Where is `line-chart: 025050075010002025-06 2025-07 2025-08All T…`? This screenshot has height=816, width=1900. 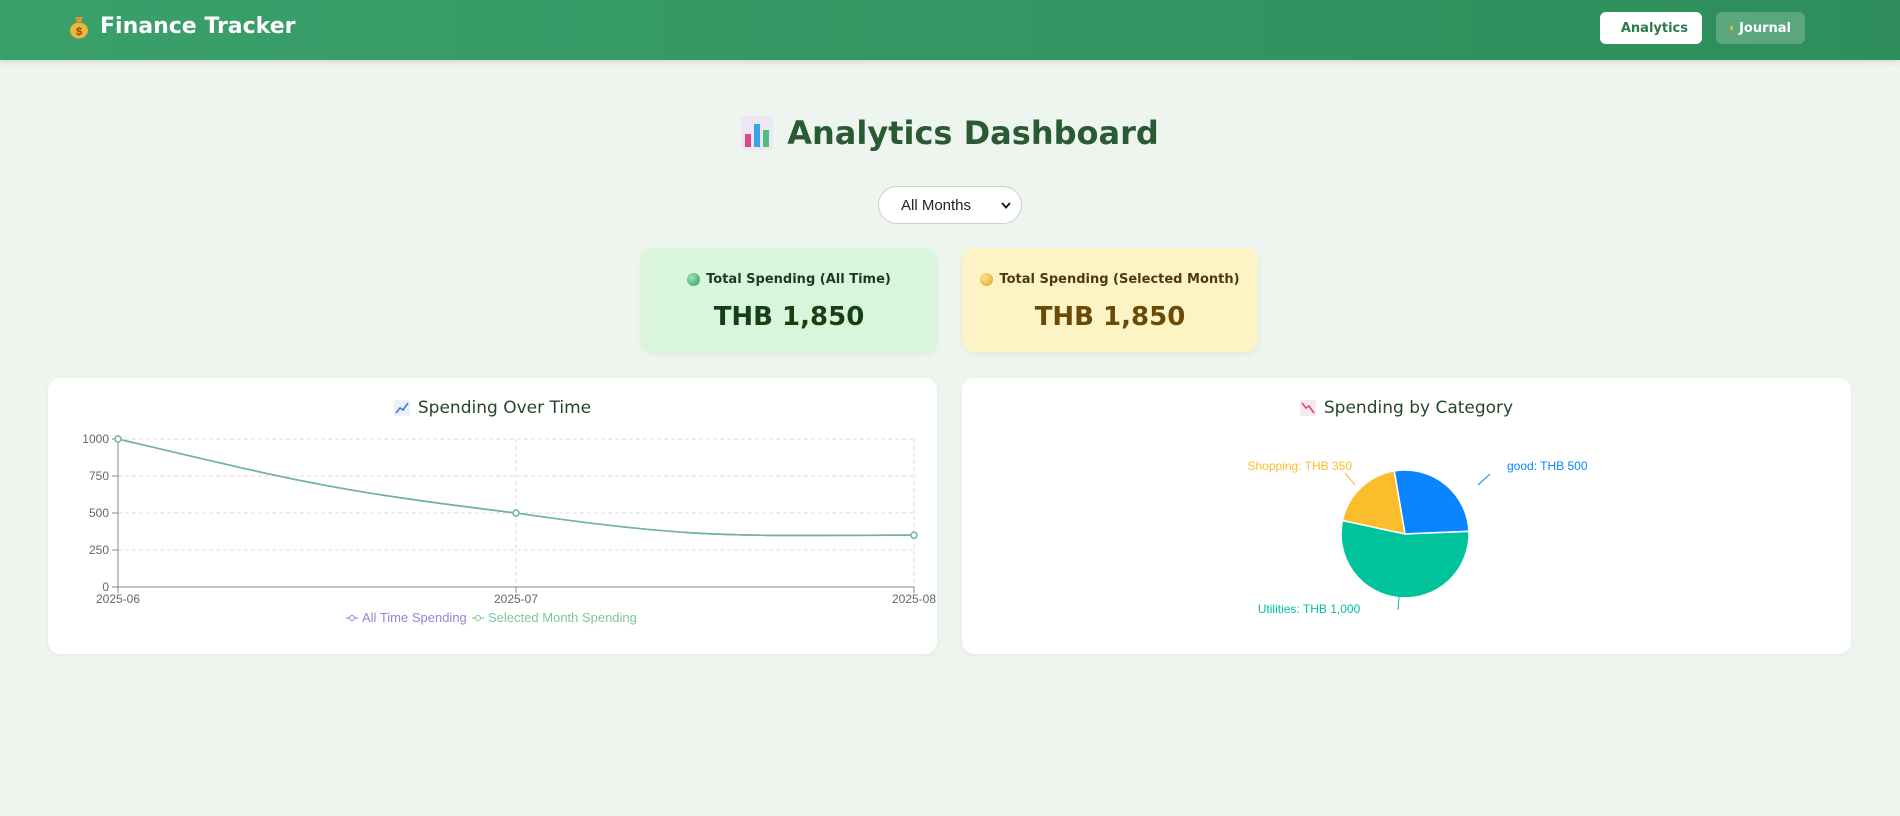
line-chart: 025050075010002025-06 2025-07 2025-08All T… is located at coordinates (509, 528).